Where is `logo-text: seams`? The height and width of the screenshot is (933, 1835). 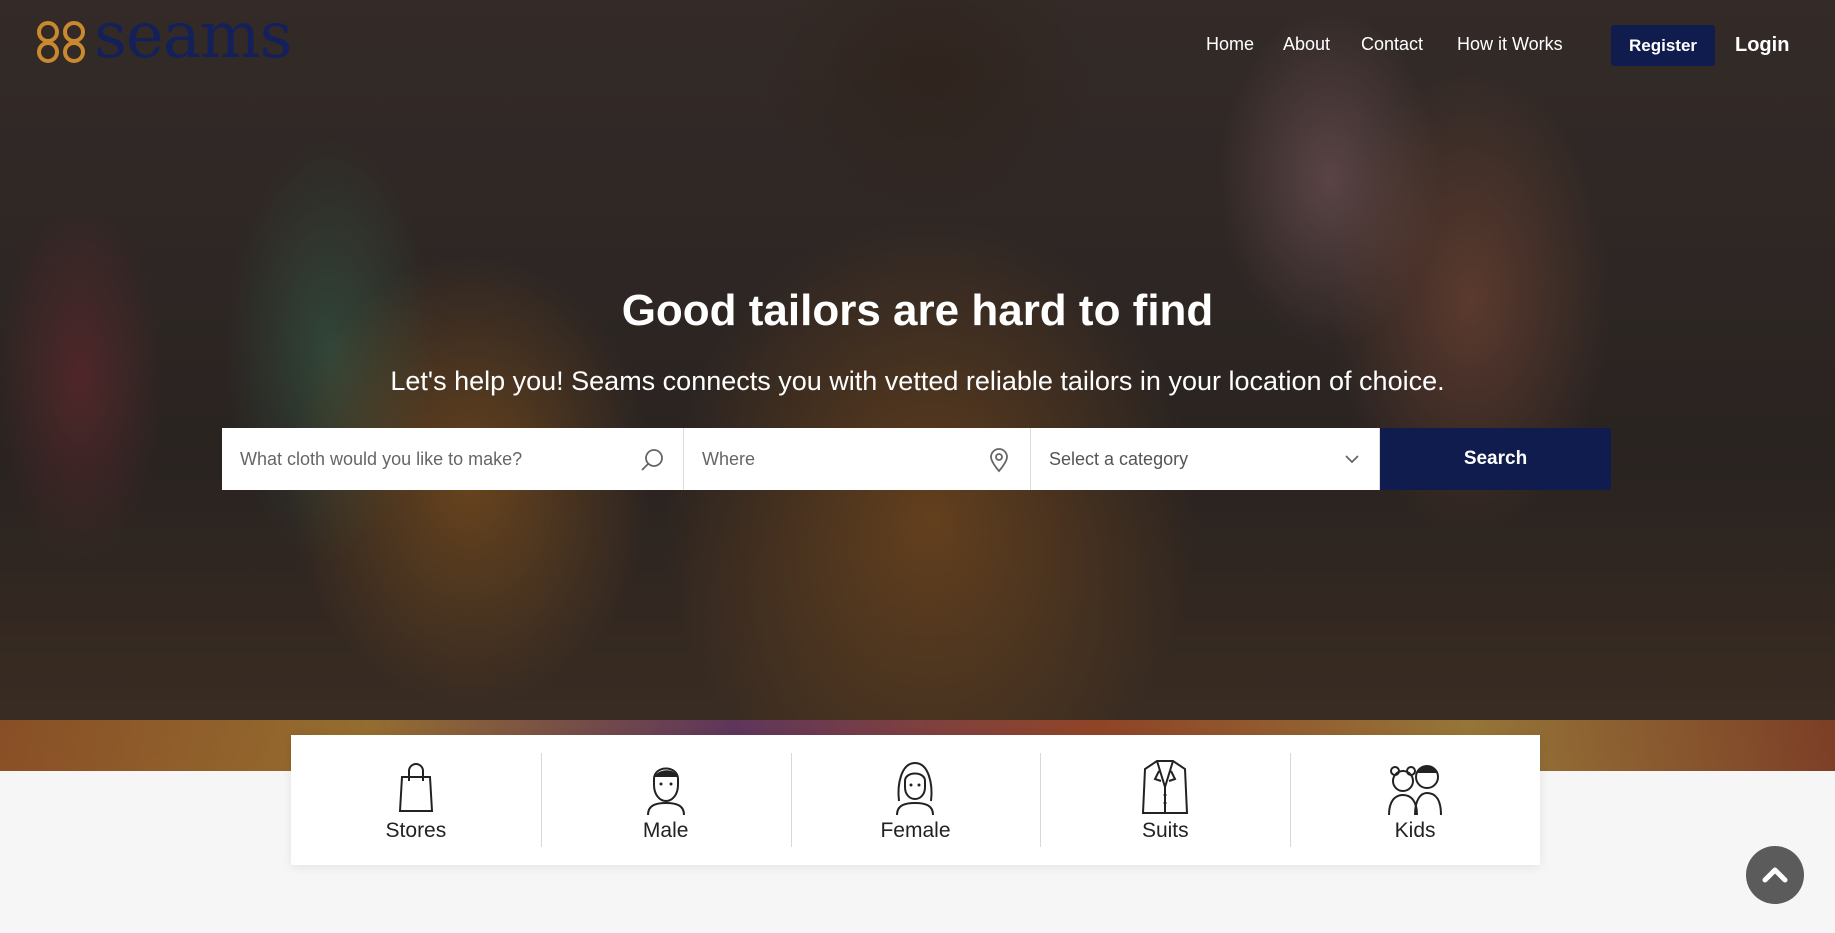
logo-text: seams is located at coordinates (193, 36).